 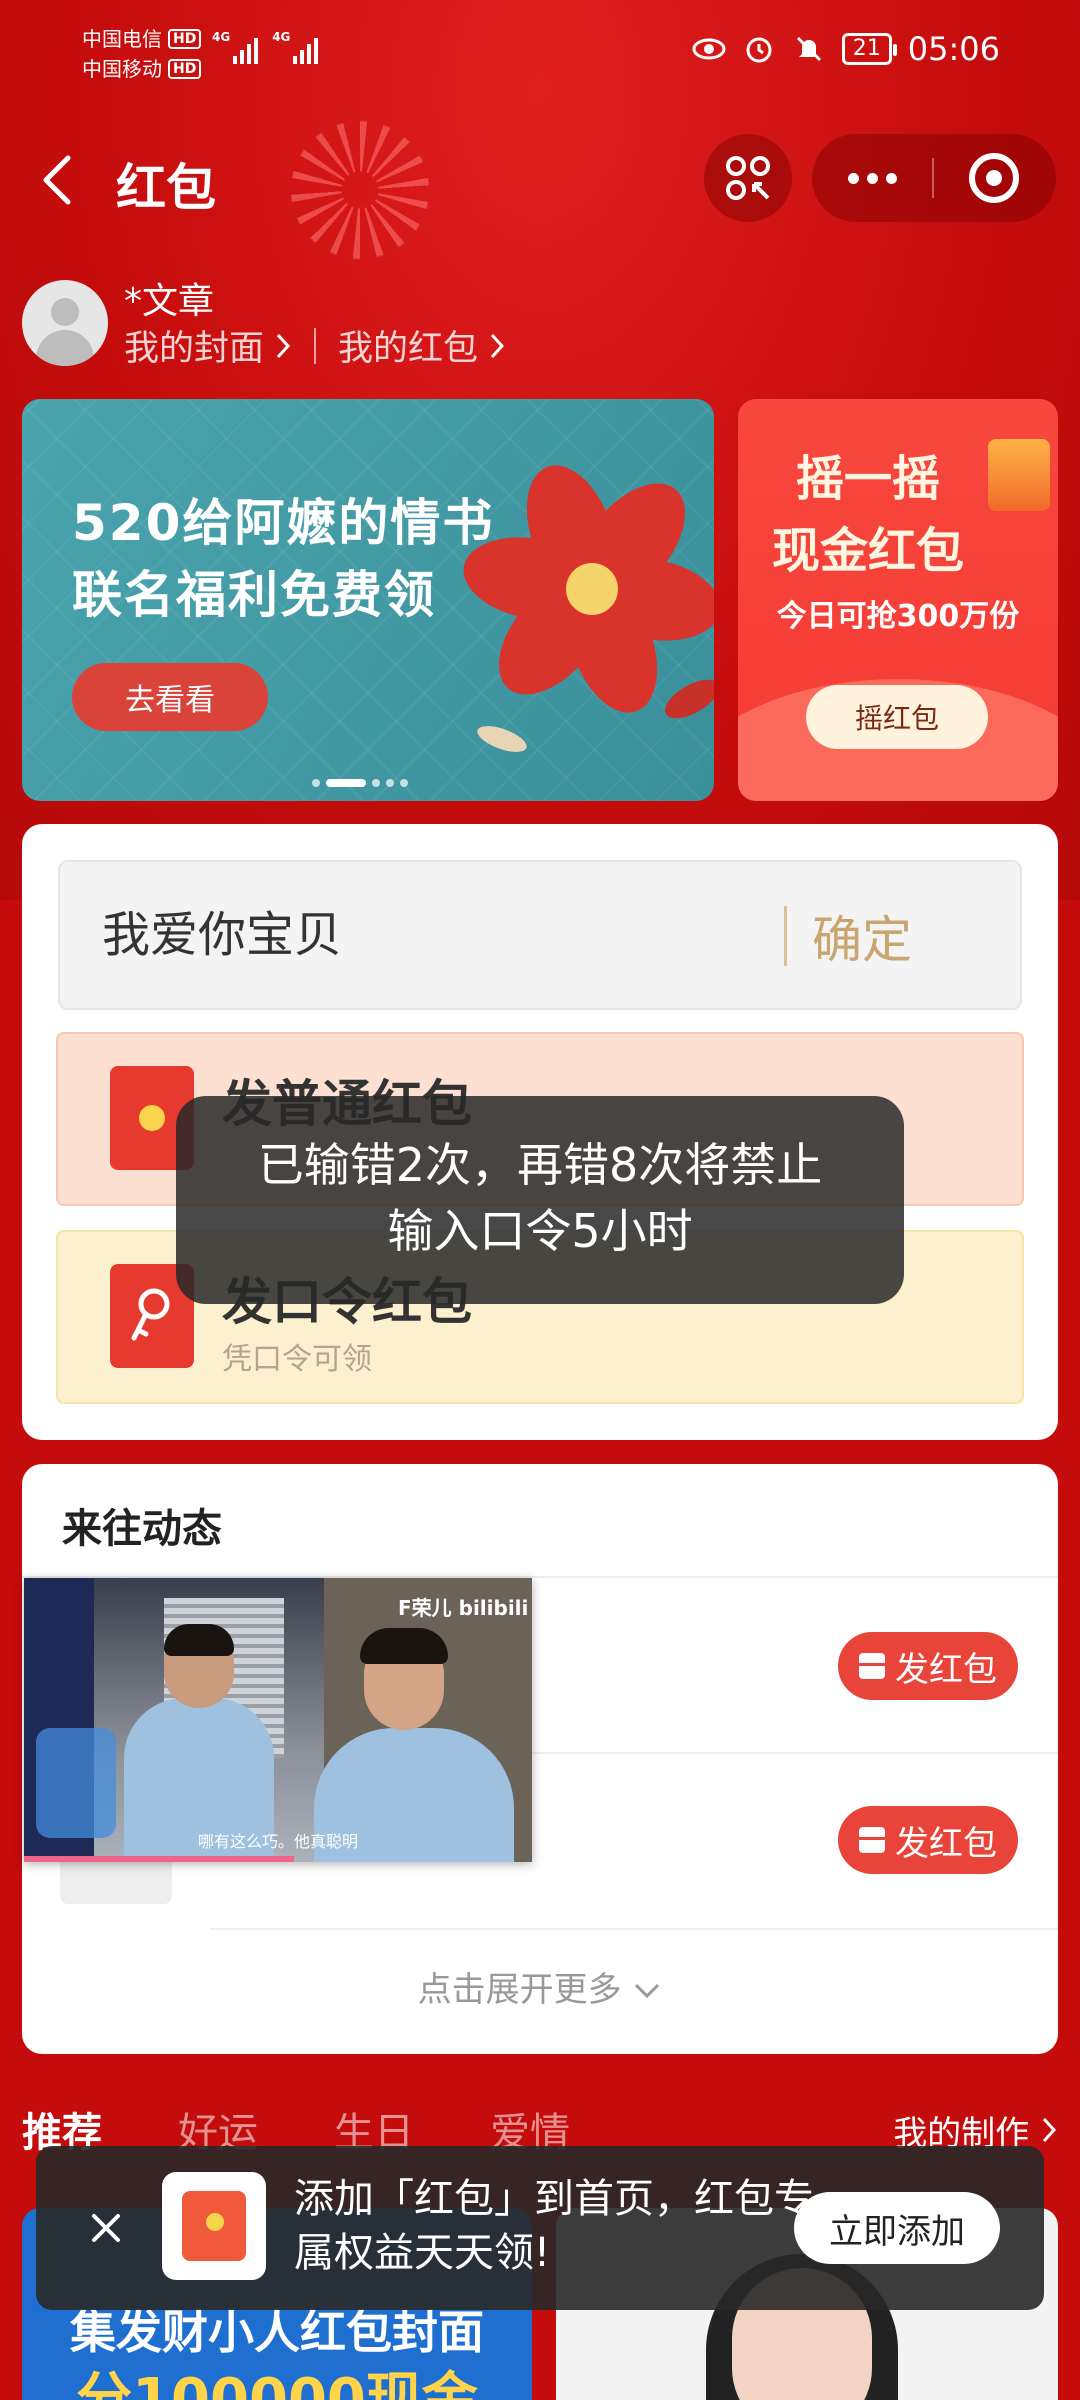 I want to click on eye-icon, so click(x=709, y=49).